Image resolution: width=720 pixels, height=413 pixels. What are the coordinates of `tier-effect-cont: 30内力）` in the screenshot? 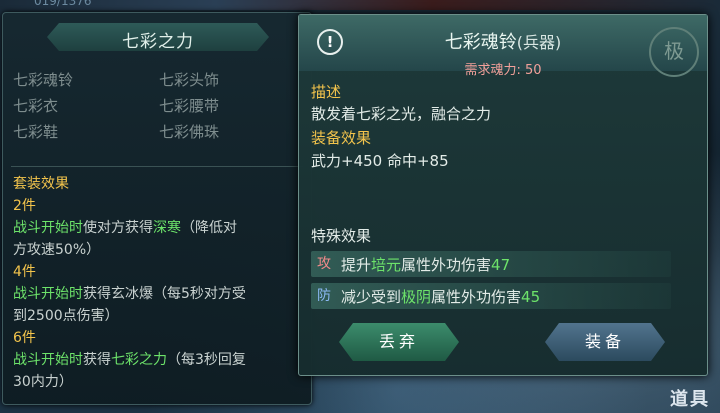 It's located at (43, 382).